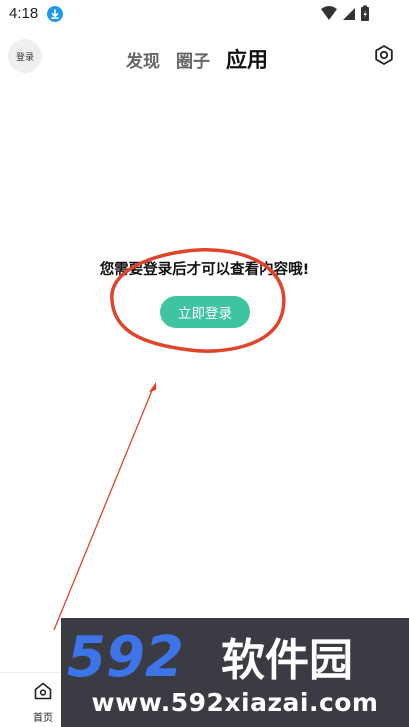 The height and width of the screenshot is (727, 409). Describe the element at coordinates (204, 270) in the screenshot. I see `login-prompt-text: 您需要登录后才可以查看内容哦!` at that location.